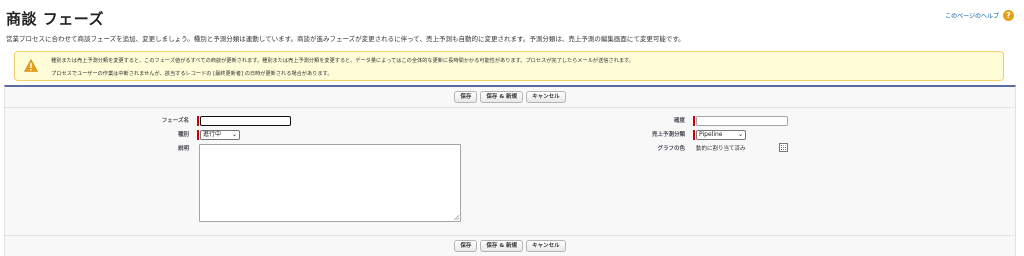  I want to click on forecast-select-value: Pipeline, so click(711, 134).